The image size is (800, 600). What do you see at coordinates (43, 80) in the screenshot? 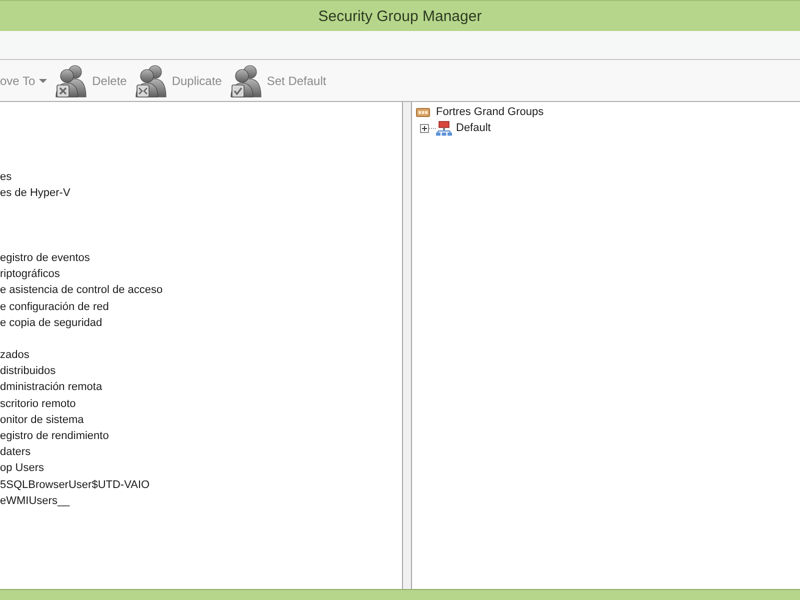
I see `caret-icon` at bounding box center [43, 80].